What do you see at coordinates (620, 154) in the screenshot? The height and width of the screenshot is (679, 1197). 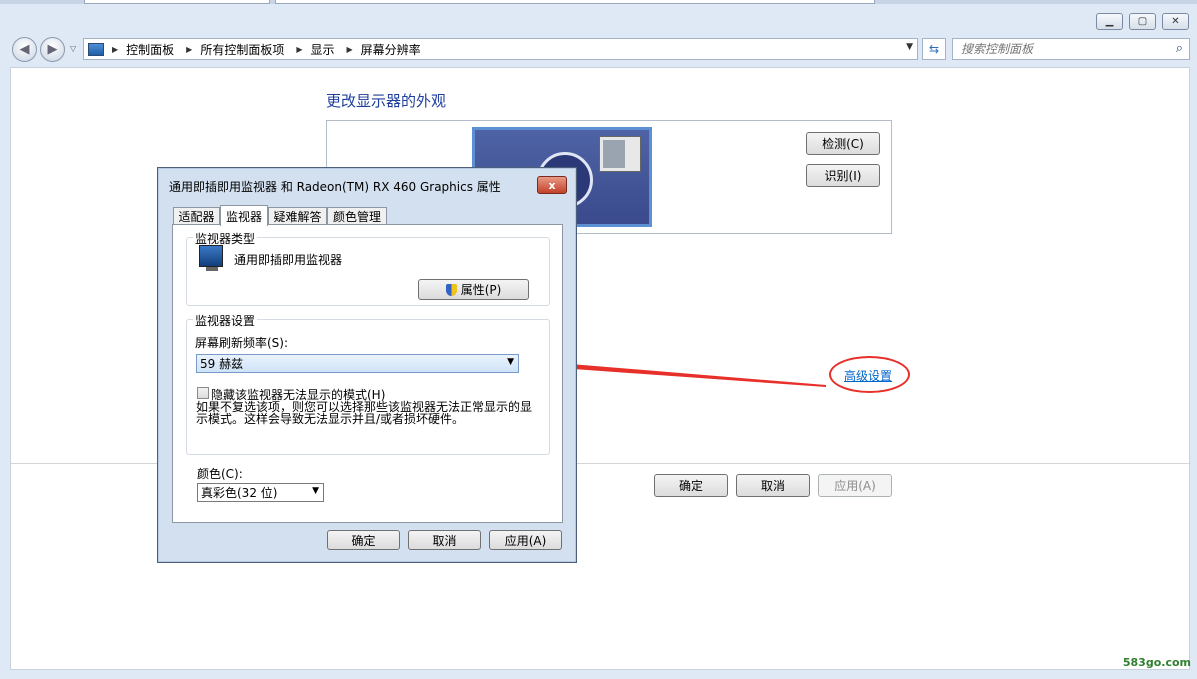 I see `window-preview-icon` at bounding box center [620, 154].